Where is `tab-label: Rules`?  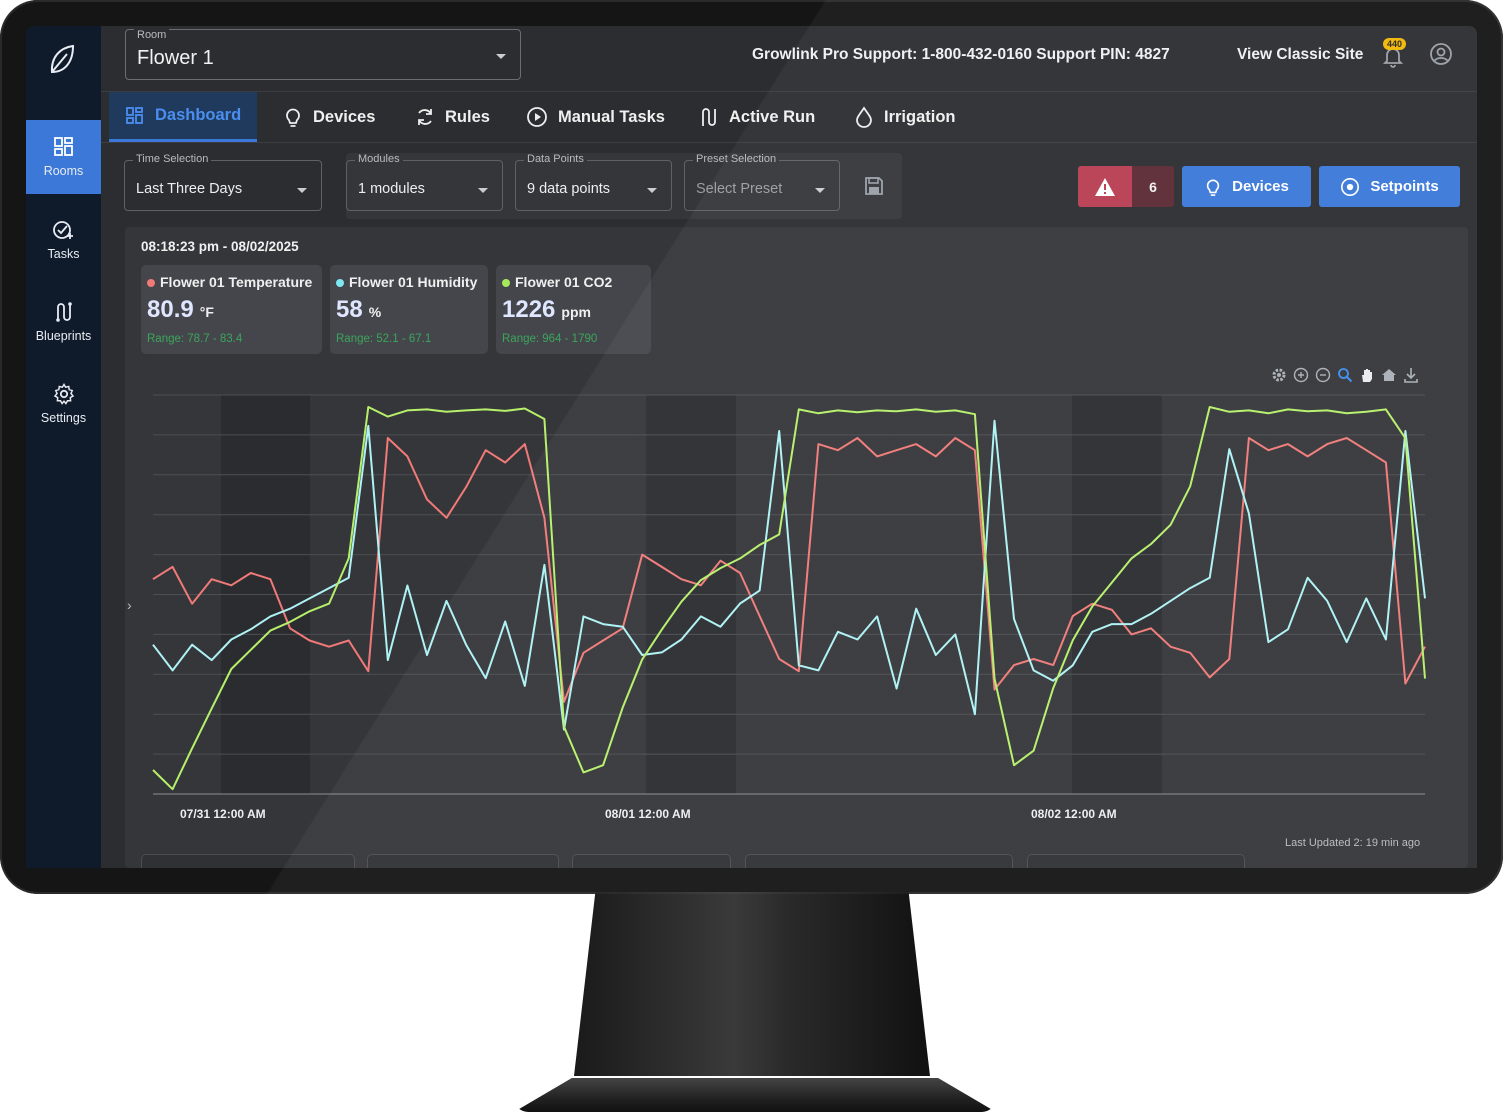 tab-label: Rules is located at coordinates (467, 116).